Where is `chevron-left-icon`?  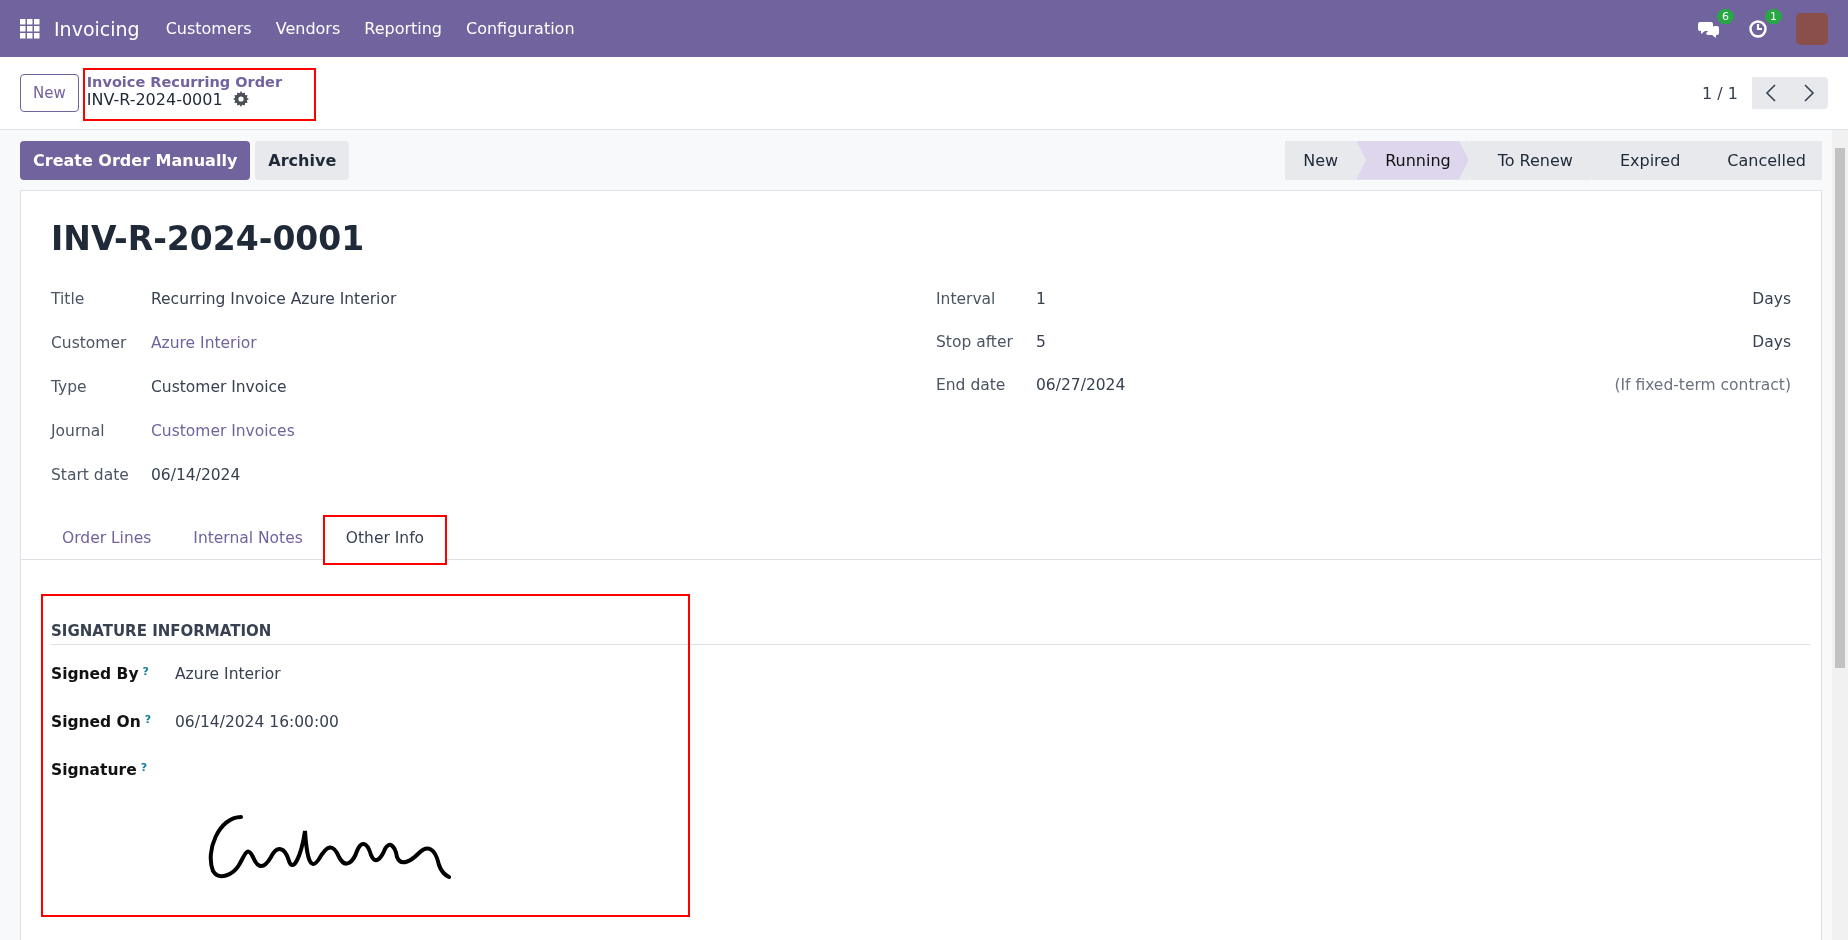
chevron-left-icon is located at coordinates (1771, 93).